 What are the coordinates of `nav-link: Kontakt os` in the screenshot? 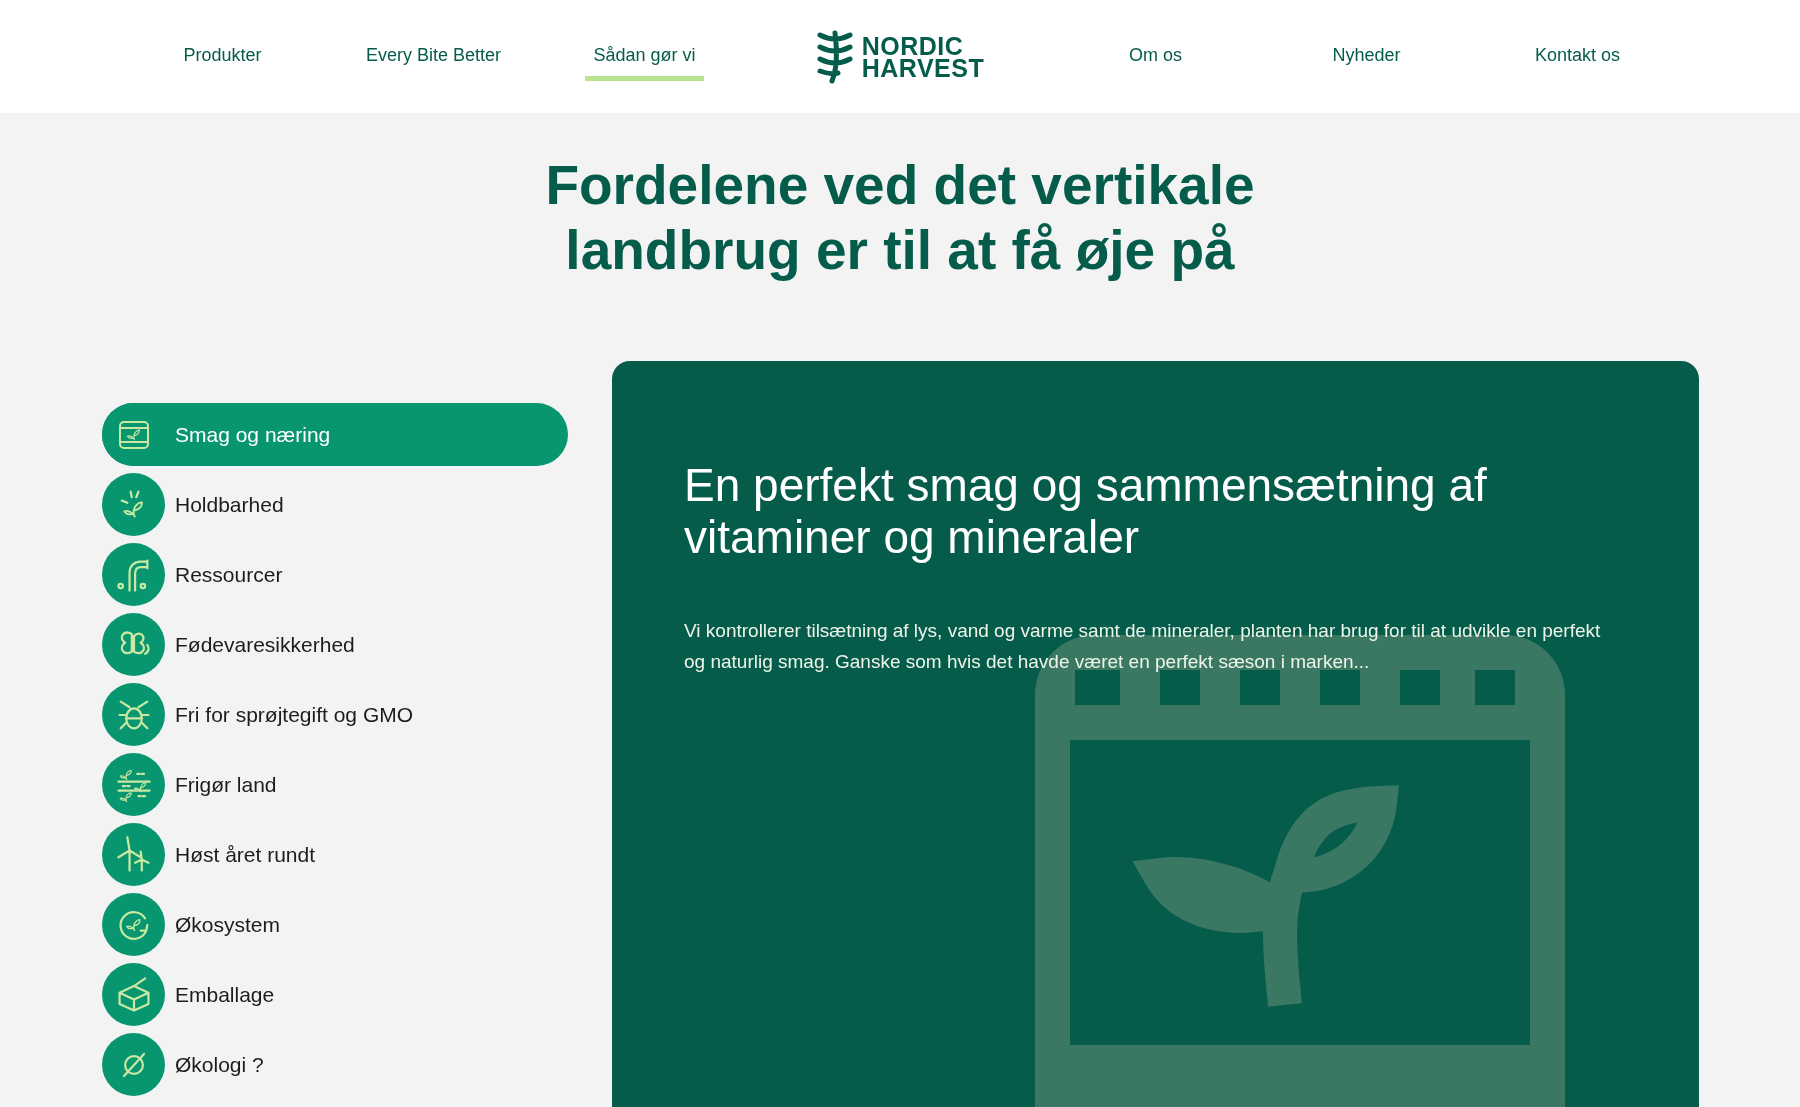 It's located at (1577, 59).